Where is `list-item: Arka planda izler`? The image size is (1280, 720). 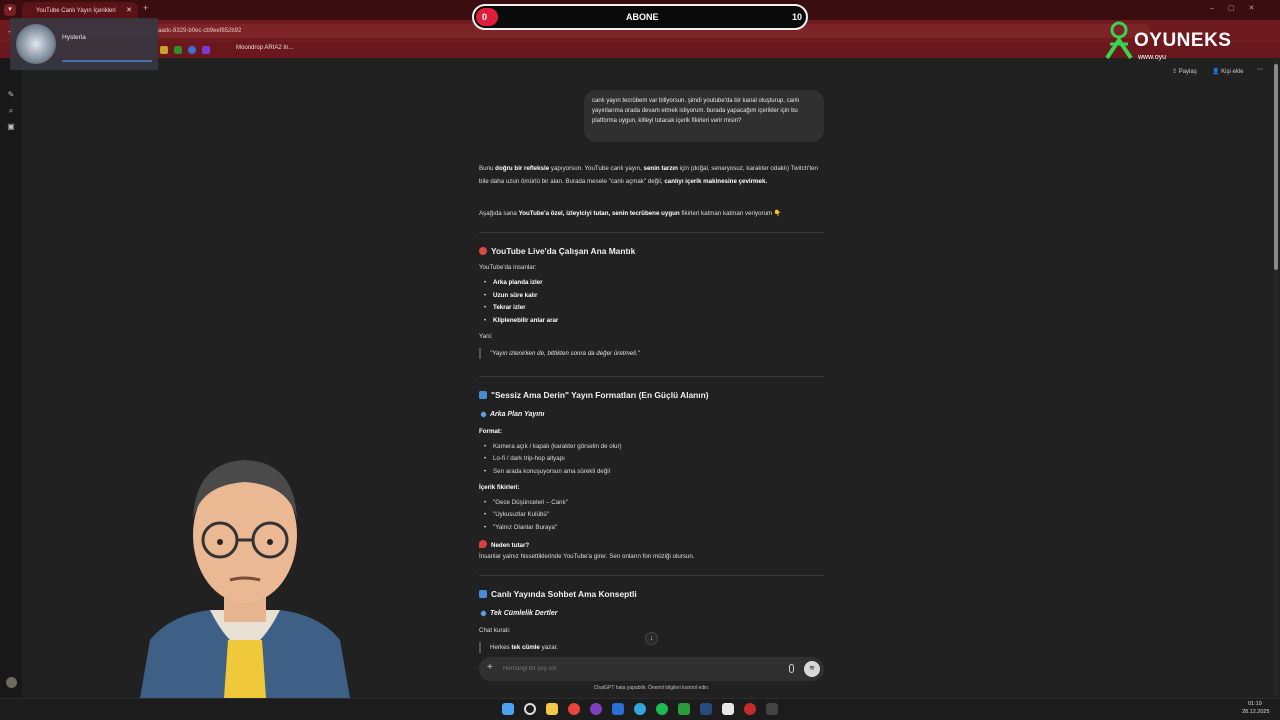
list-item: Arka planda izler is located at coordinates (513, 282).